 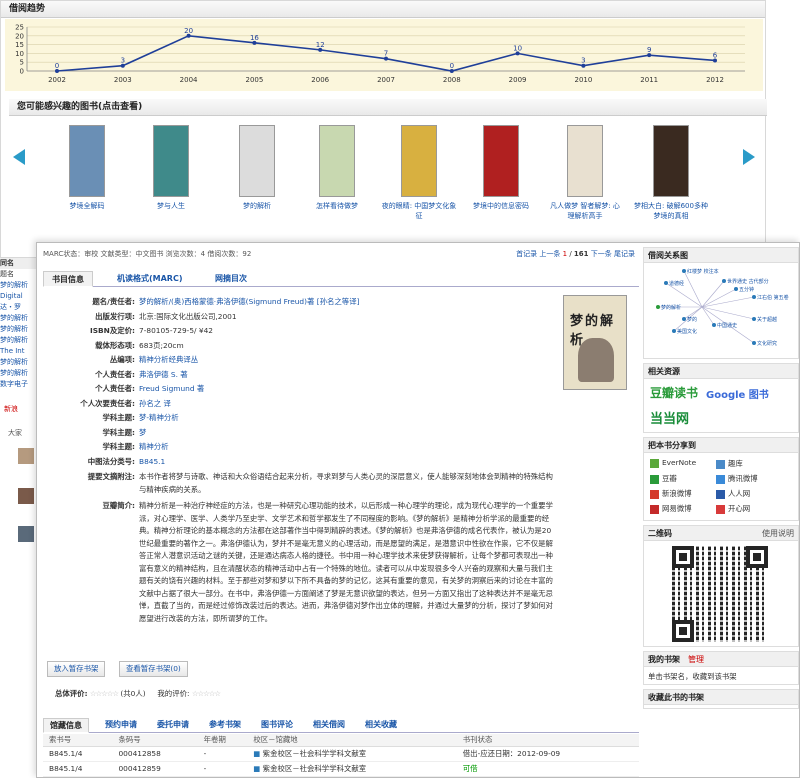 What do you see at coordinates (671, 493) in the screenshot?
I see `share-sina: 新浪微博` at bounding box center [671, 493].